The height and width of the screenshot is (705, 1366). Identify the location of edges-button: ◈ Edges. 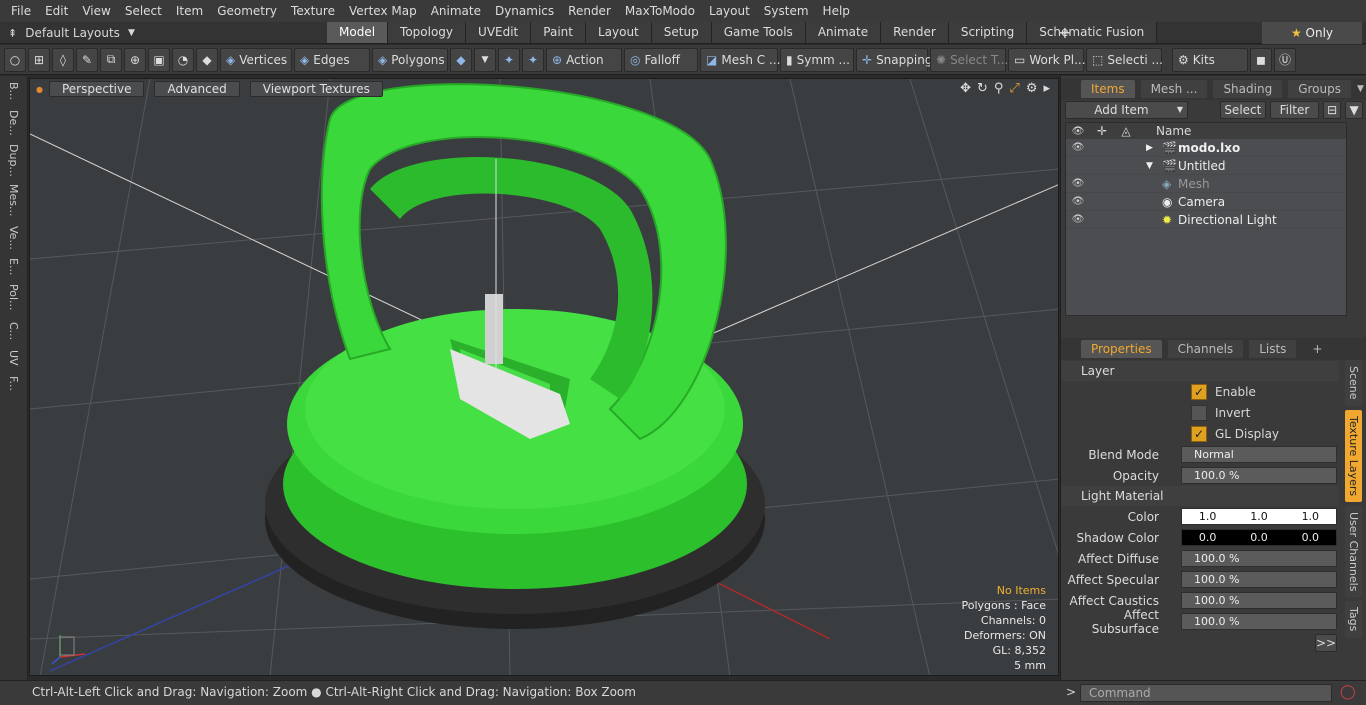
(332, 59).